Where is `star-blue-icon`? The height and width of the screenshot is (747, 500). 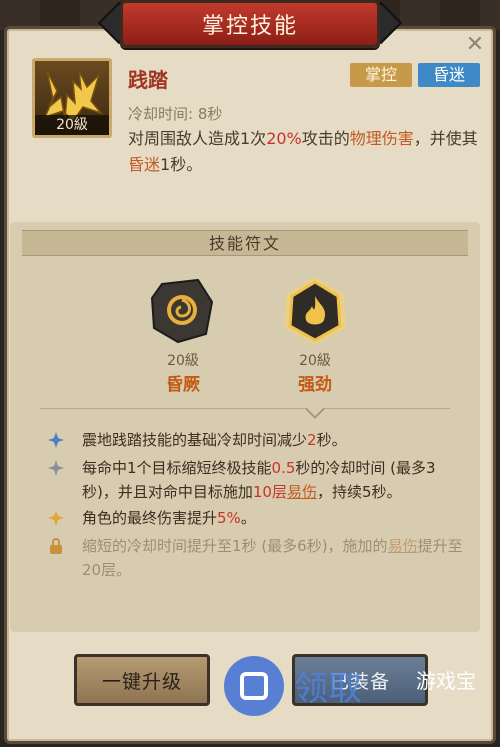 star-blue-icon is located at coordinates (56, 440).